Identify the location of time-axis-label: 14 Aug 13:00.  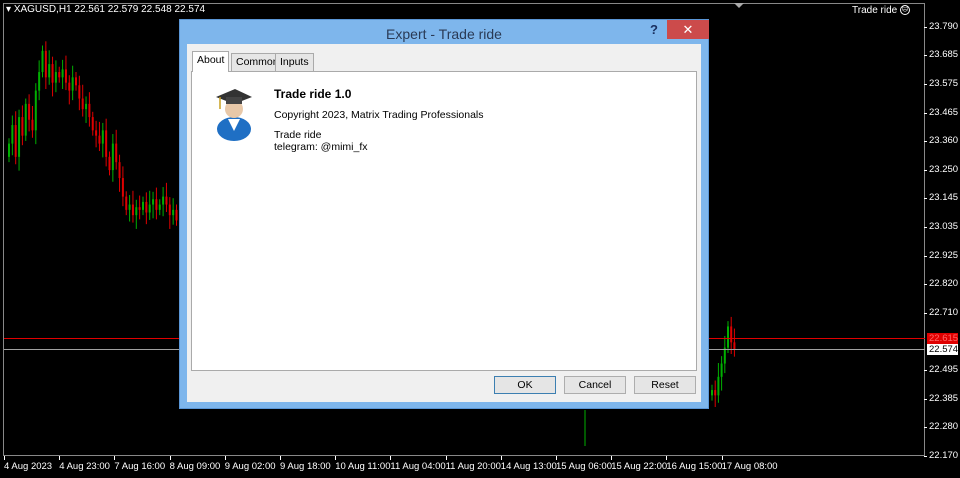
(528, 464).